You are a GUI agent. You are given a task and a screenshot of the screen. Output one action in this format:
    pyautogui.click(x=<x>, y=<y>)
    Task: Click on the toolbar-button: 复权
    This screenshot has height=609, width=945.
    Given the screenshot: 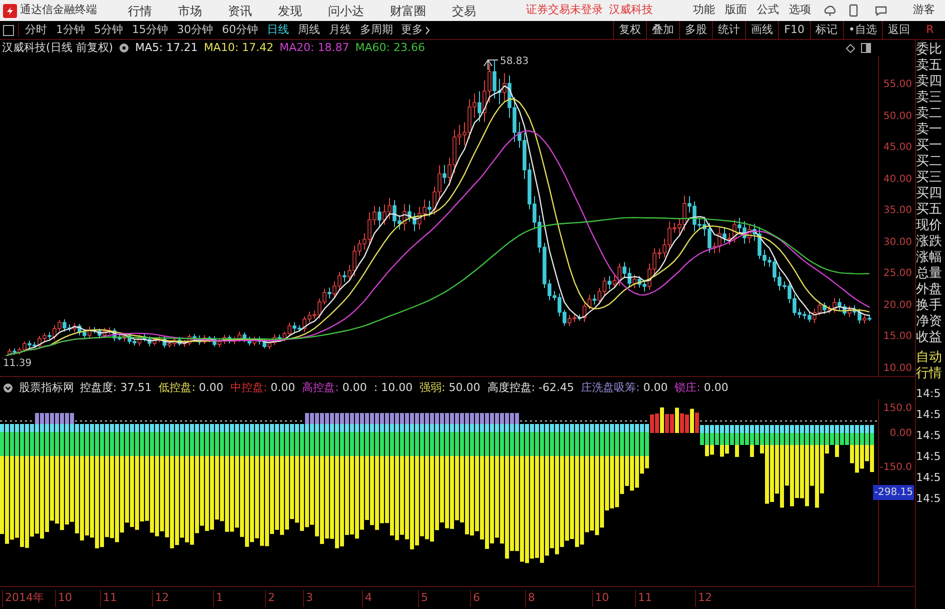 What is the action you would take?
    pyautogui.click(x=629, y=30)
    